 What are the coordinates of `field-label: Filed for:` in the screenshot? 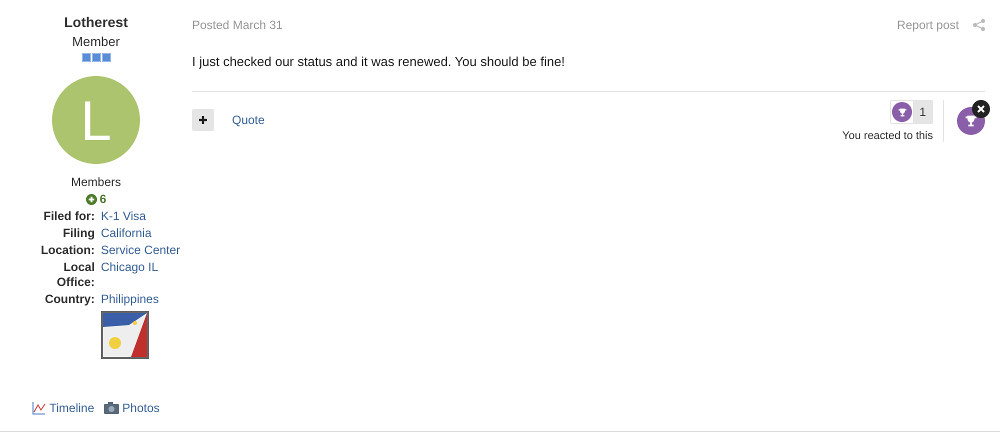 It's located at (68, 216).